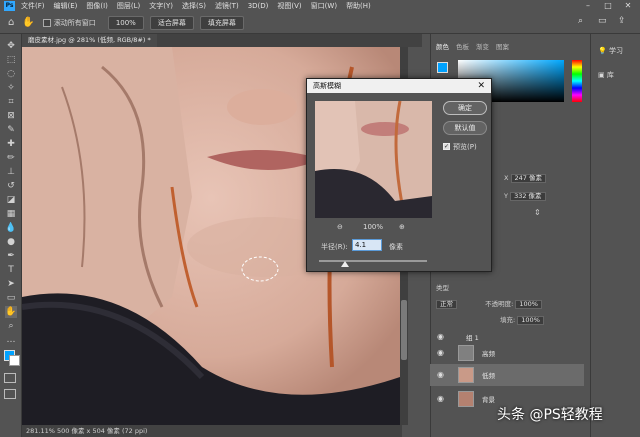 This screenshot has width=640, height=437. I want to click on frame-tool-icon: ⊠, so click(11, 116).